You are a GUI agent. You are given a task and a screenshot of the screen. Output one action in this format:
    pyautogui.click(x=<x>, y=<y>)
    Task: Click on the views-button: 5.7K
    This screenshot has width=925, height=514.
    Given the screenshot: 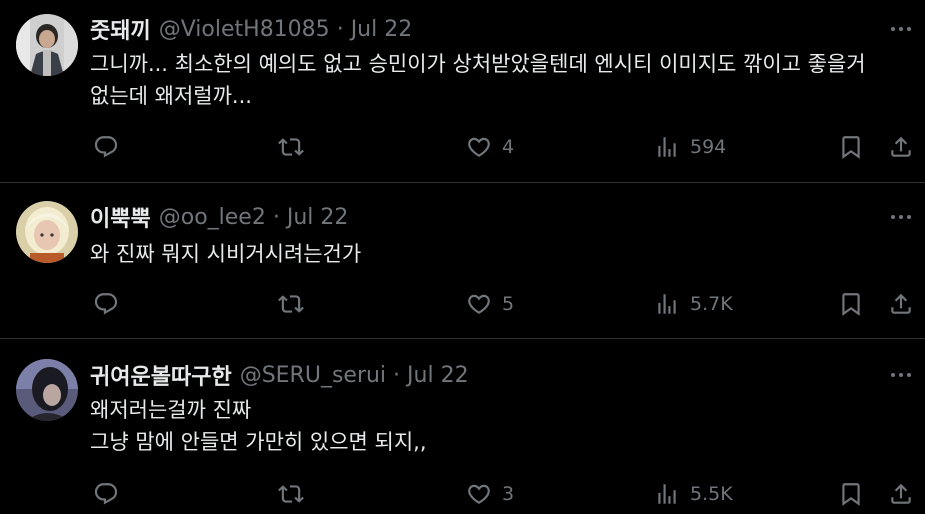 What is the action you would take?
    pyautogui.click(x=693, y=304)
    